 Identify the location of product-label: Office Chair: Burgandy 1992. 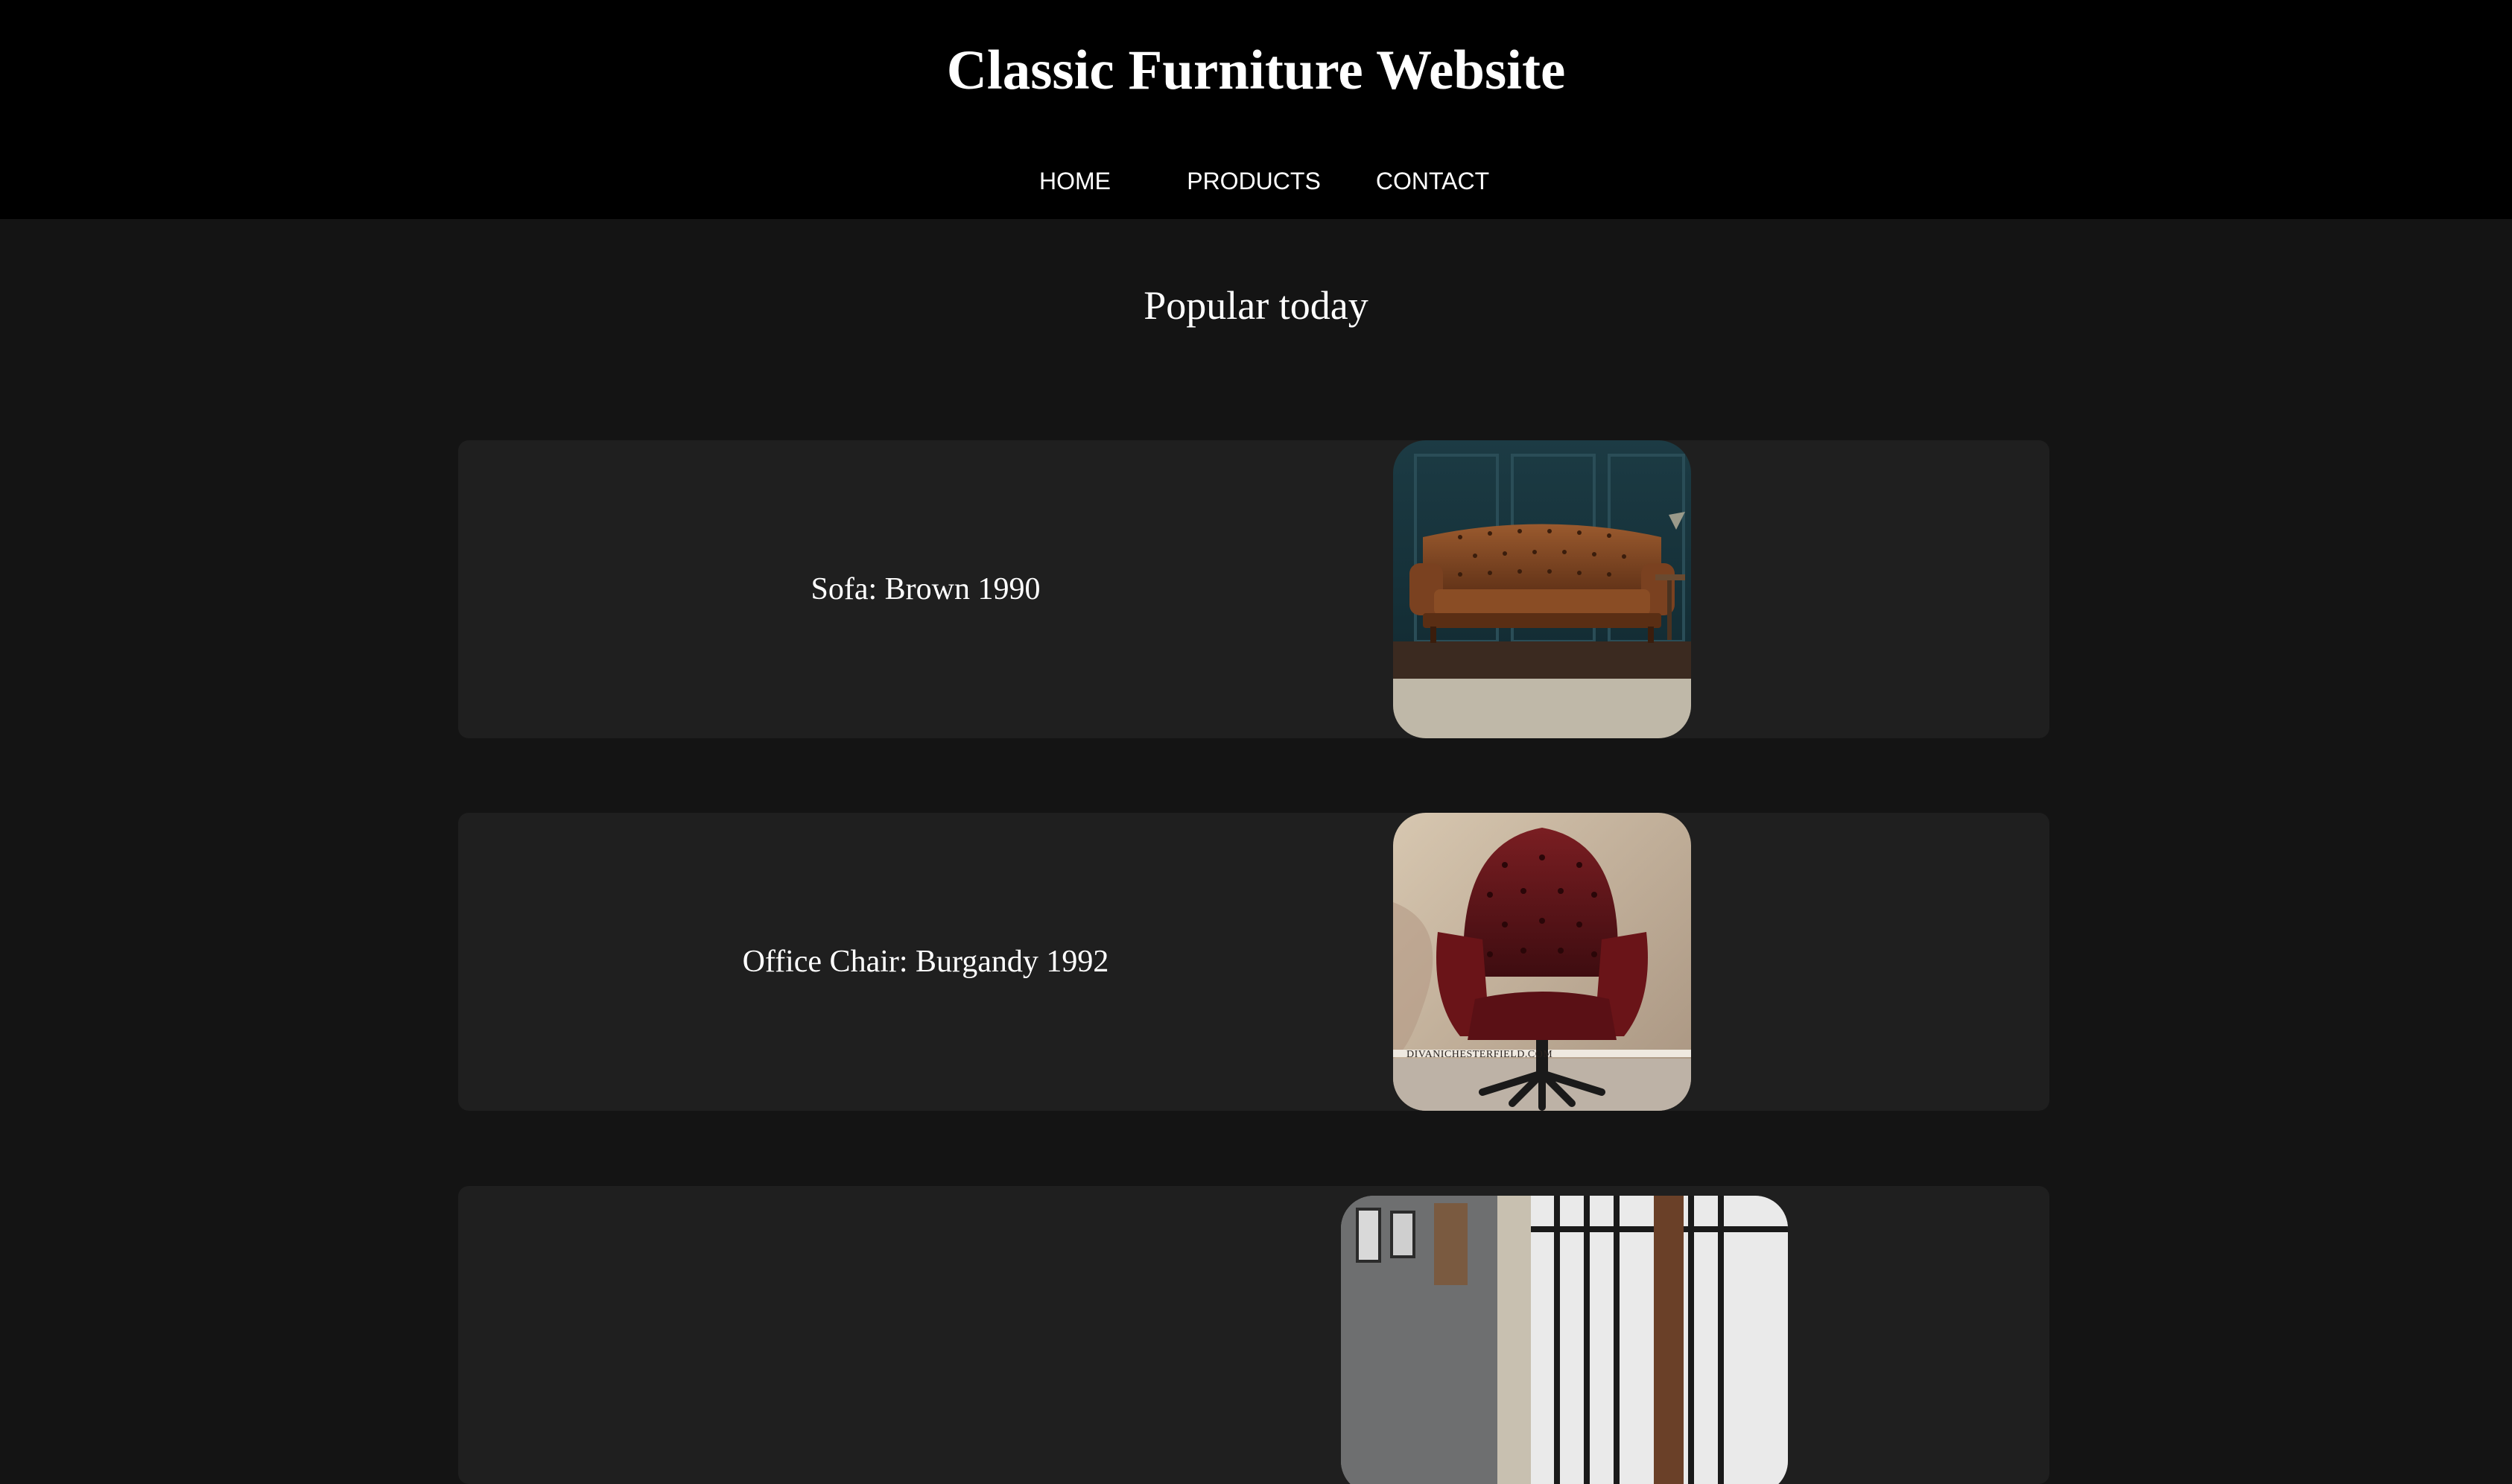
(926, 962).